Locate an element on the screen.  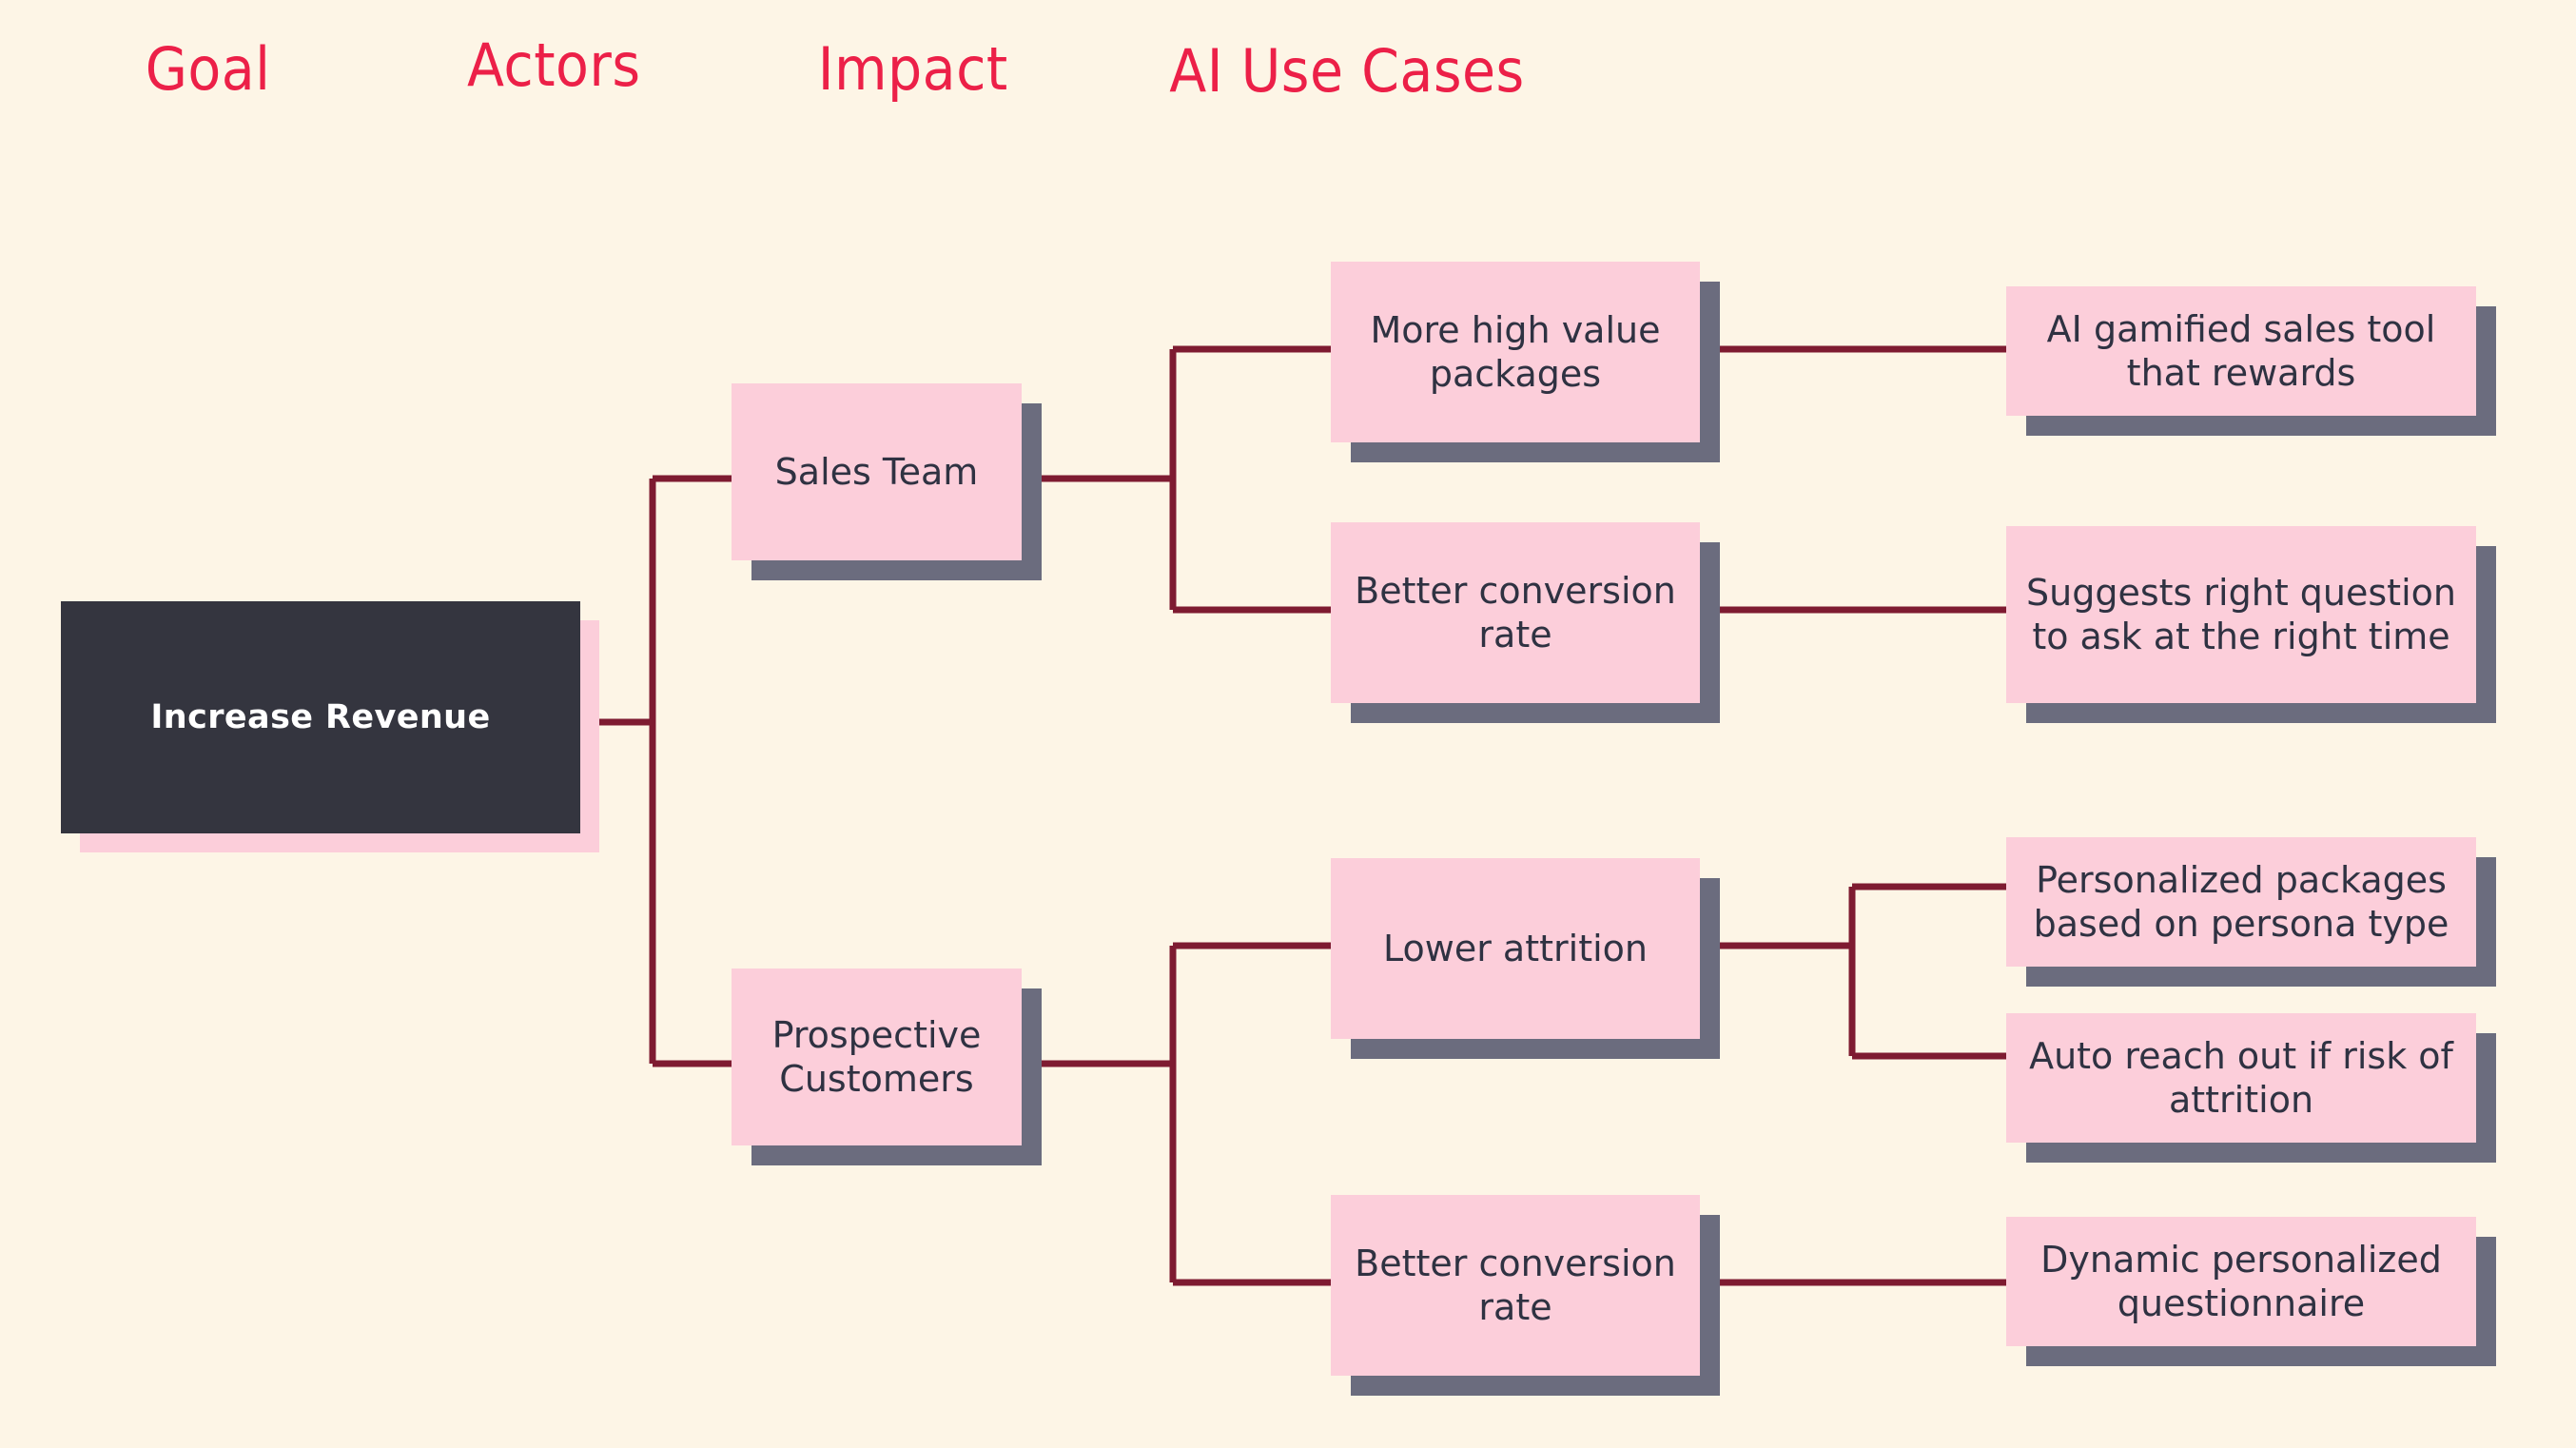
ai-use-case-node-dynamic-questionnaire: Dynamic personalized questionnaire is located at coordinates (2241, 1281).